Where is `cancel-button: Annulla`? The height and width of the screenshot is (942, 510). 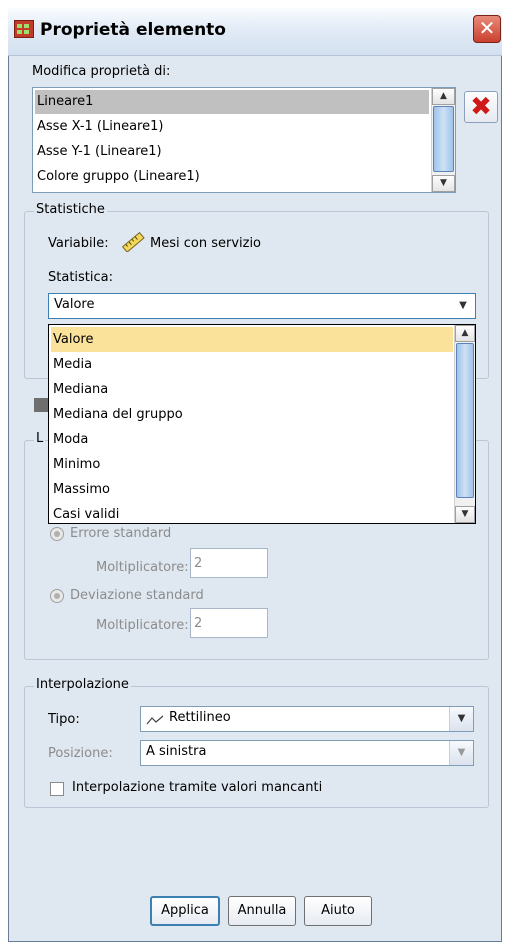 cancel-button: Annulla is located at coordinates (262, 911).